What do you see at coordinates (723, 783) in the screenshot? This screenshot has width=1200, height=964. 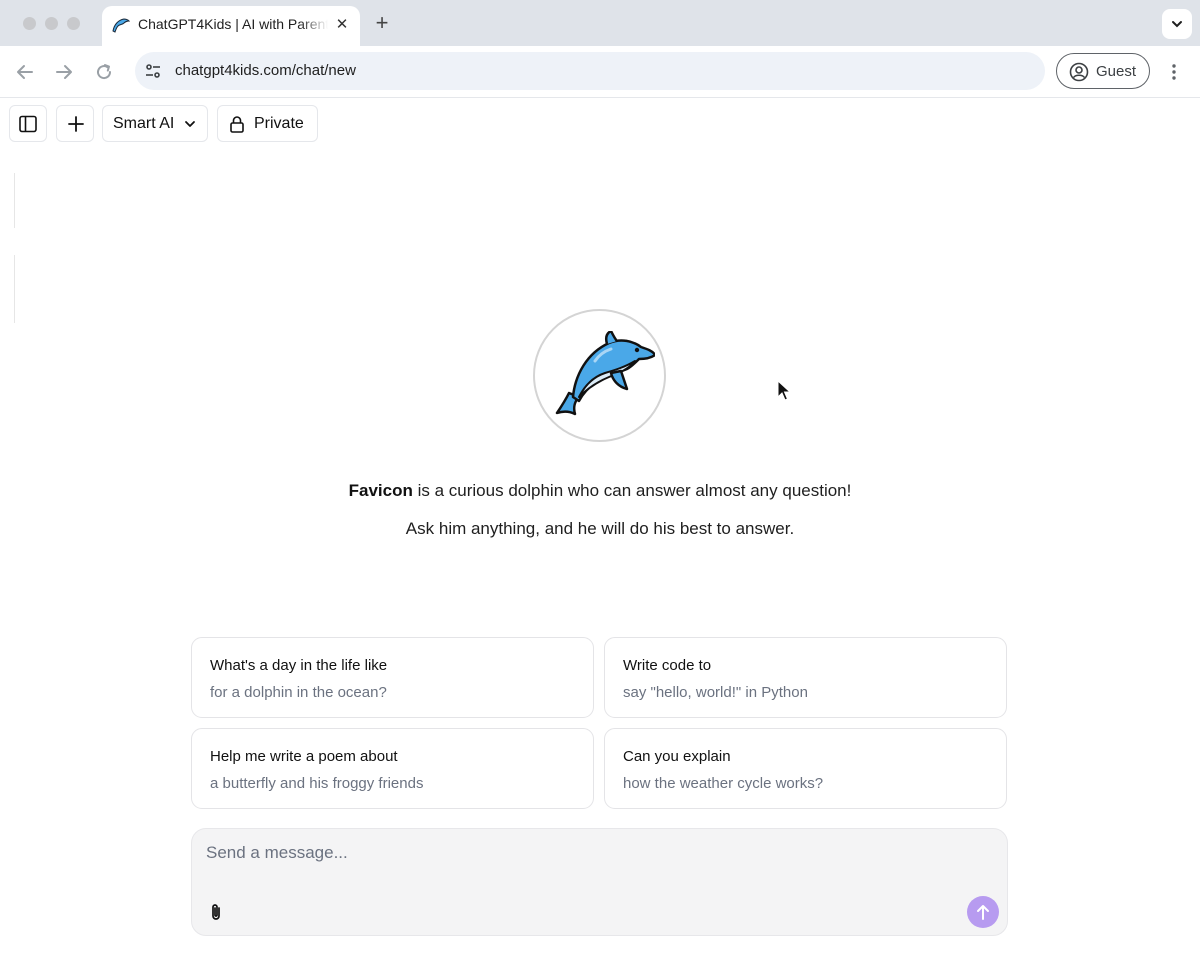 I see `suggestion-subtitle: how the weather cycle works?` at bounding box center [723, 783].